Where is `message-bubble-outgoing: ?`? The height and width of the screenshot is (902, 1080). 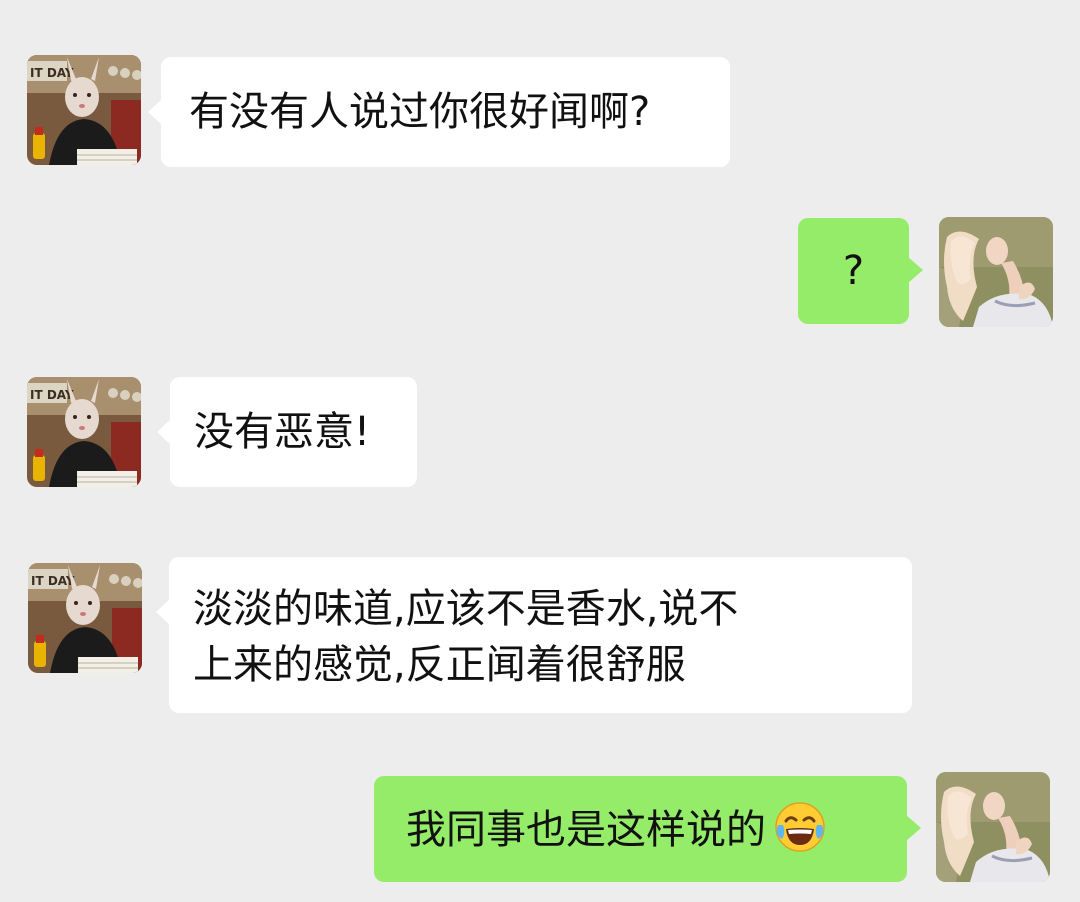
message-bubble-outgoing: ? is located at coordinates (860, 271).